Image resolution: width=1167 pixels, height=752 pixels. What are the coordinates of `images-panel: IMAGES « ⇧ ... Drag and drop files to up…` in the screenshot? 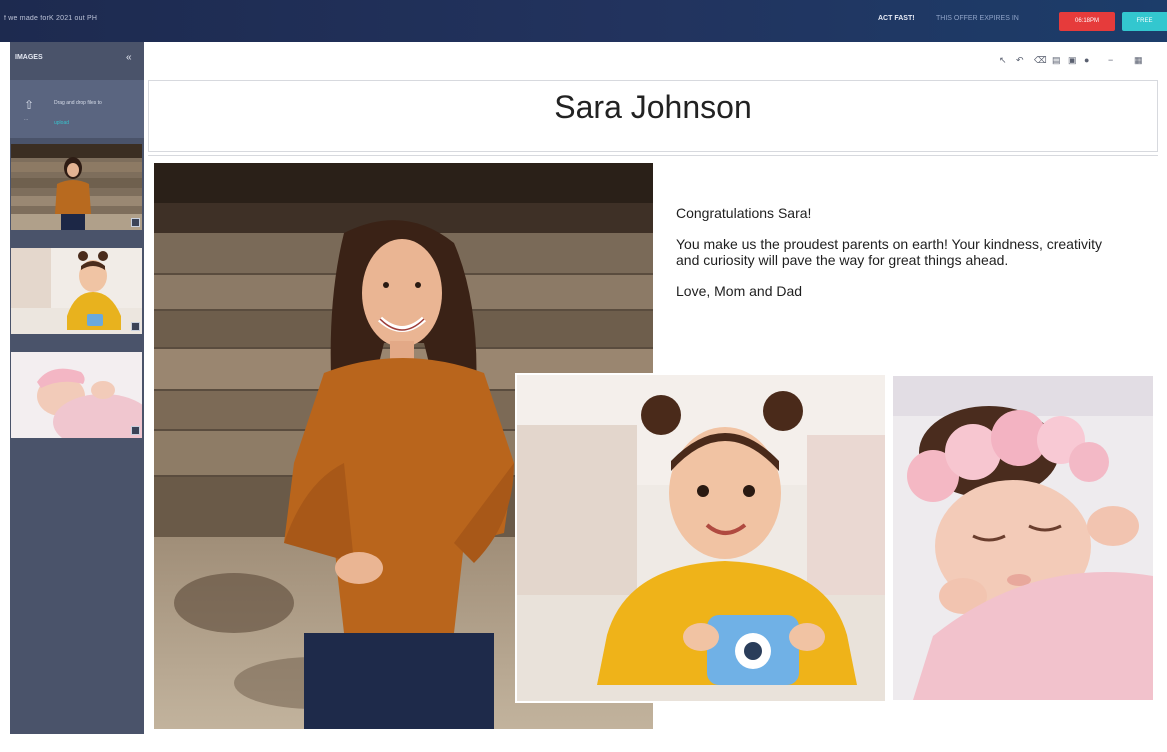 It's located at (77, 388).